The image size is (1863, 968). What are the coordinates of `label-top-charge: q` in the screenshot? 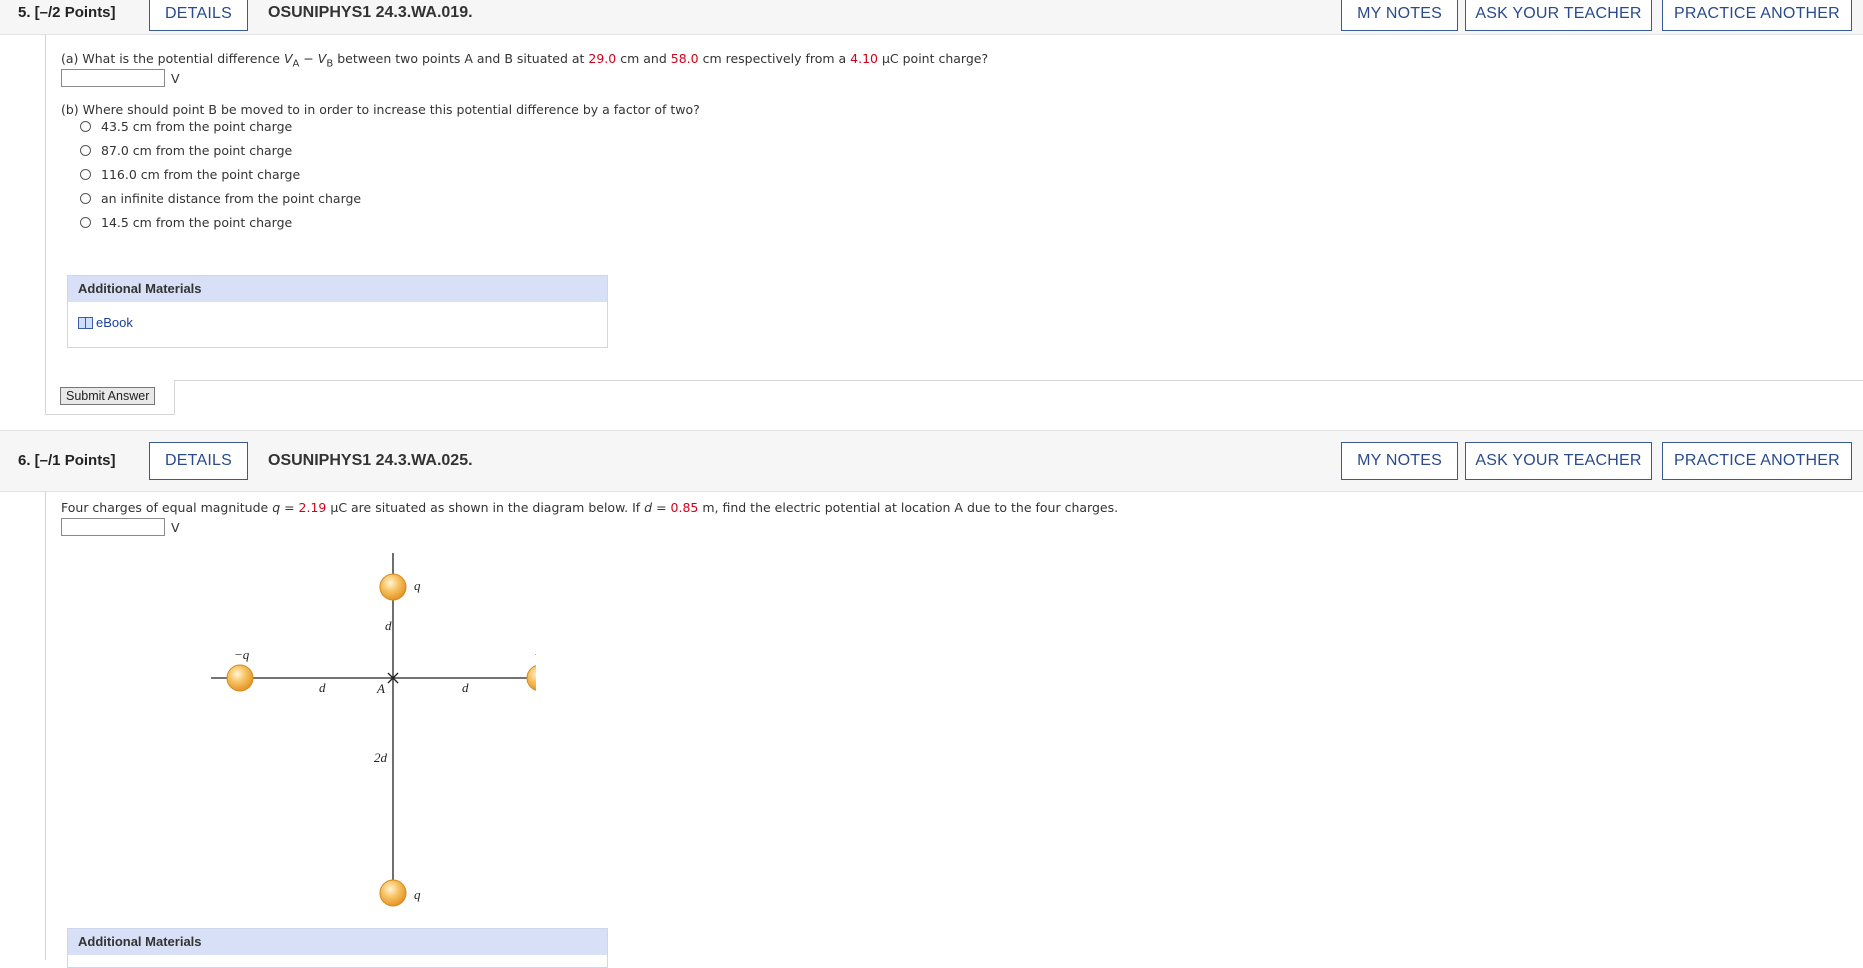 It's located at (417, 585).